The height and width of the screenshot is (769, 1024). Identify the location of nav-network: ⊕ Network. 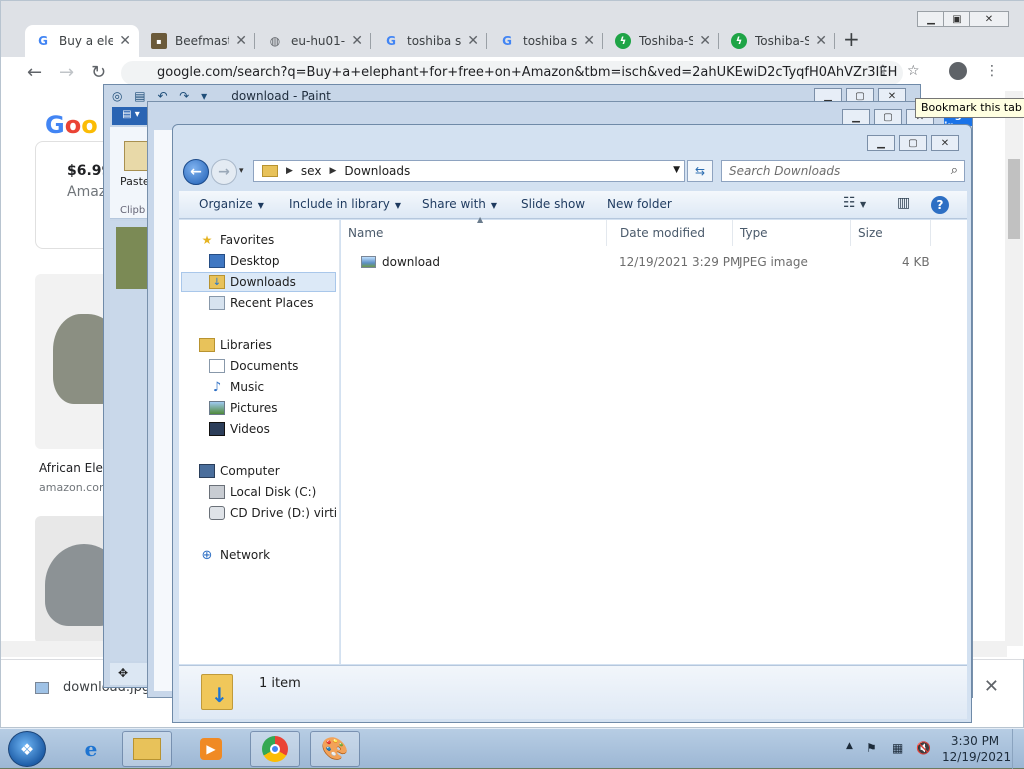
(278, 555).